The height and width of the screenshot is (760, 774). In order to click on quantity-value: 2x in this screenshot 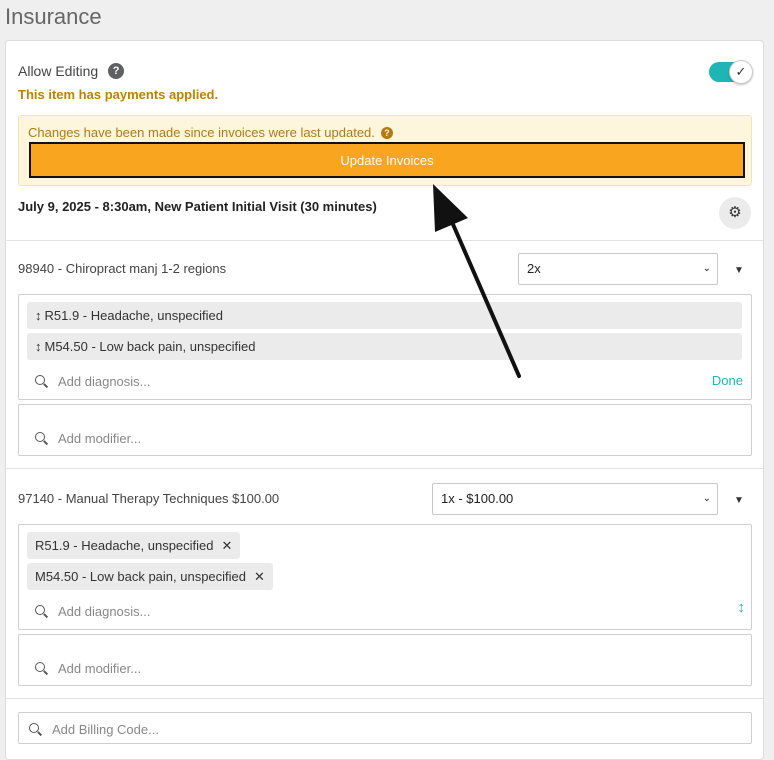, I will do `click(534, 268)`.